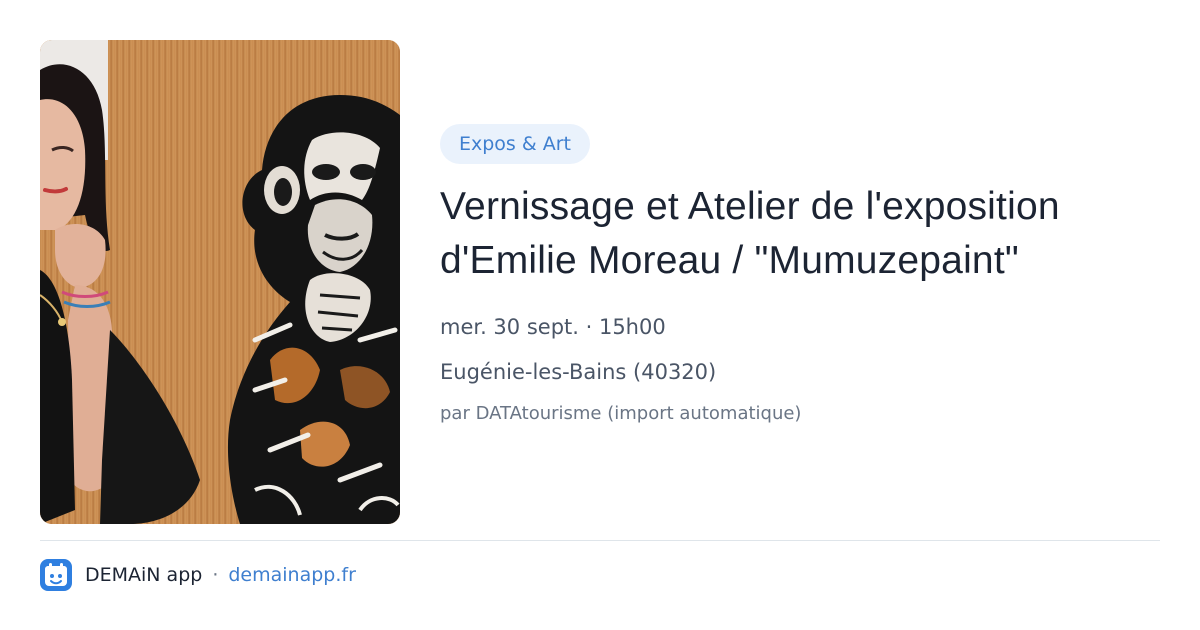  Describe the element at coordinates (621, 413) in the screenshot. I see `event-source: par DATAtourisme (import automatique)` at that location.